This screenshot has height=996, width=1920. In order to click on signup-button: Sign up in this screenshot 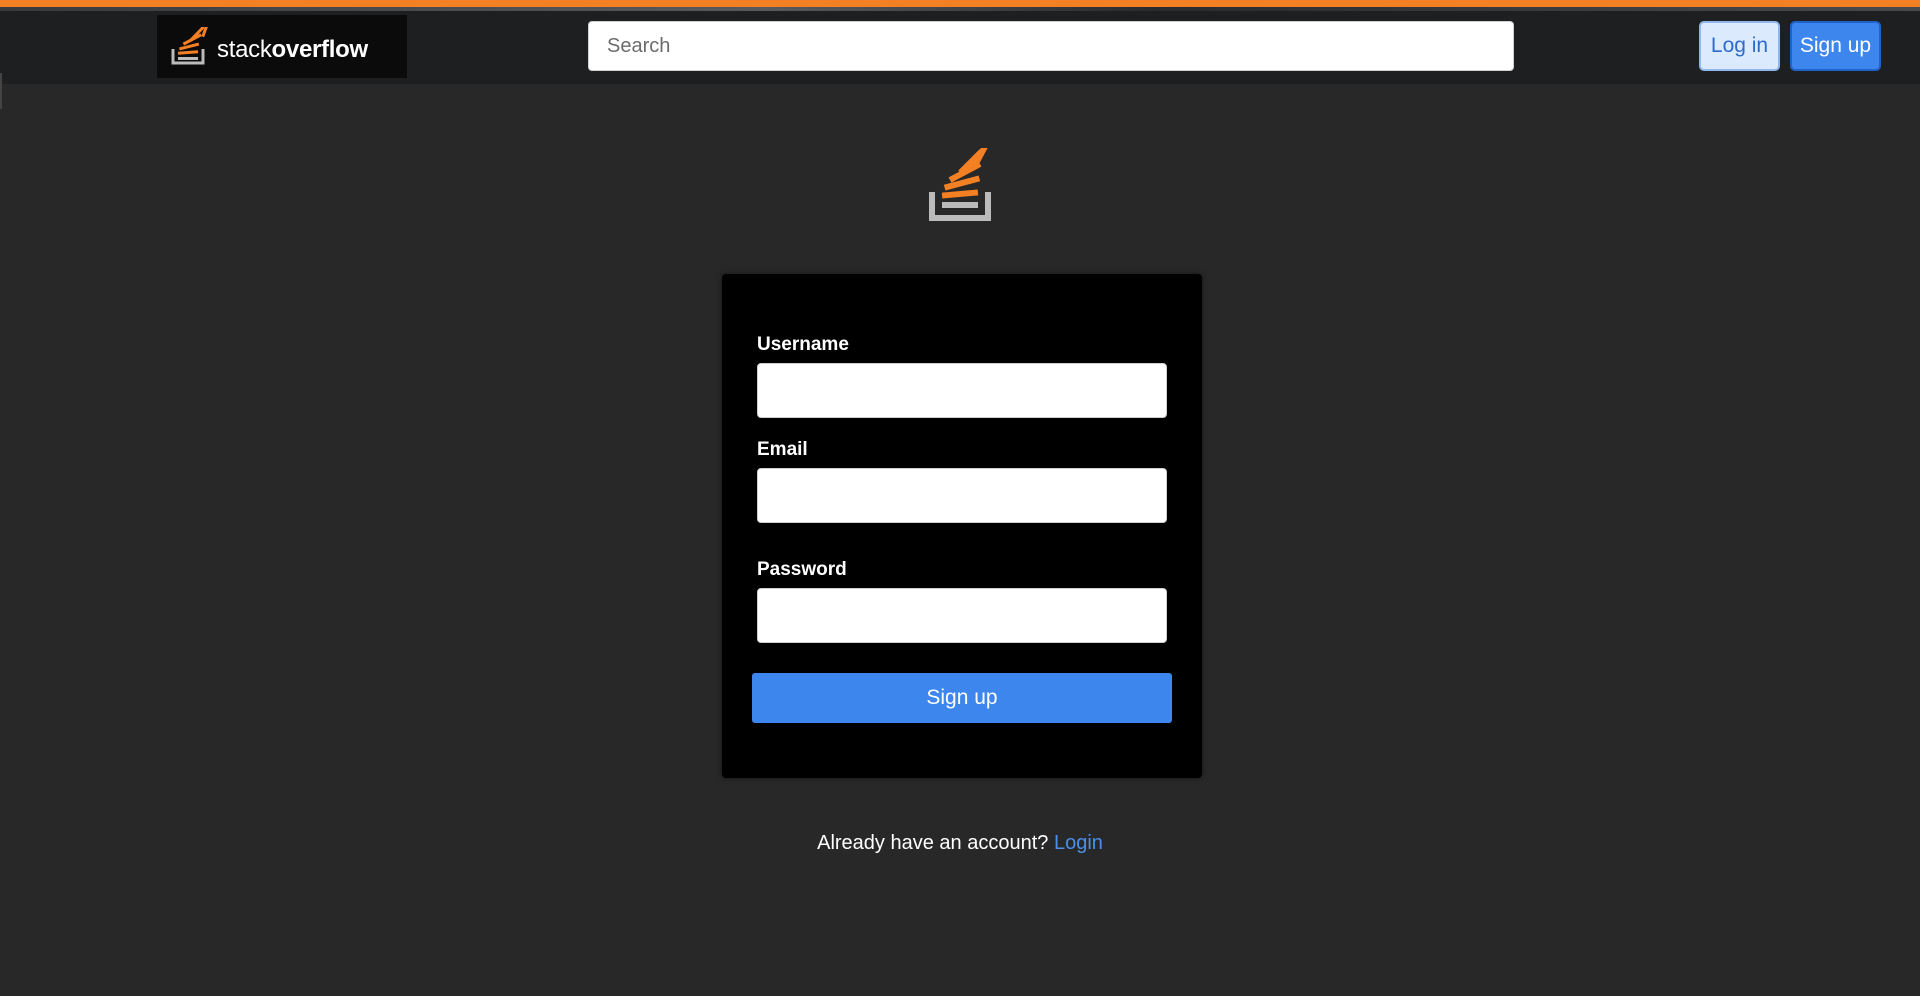, I will do `click(1835, 46)`.